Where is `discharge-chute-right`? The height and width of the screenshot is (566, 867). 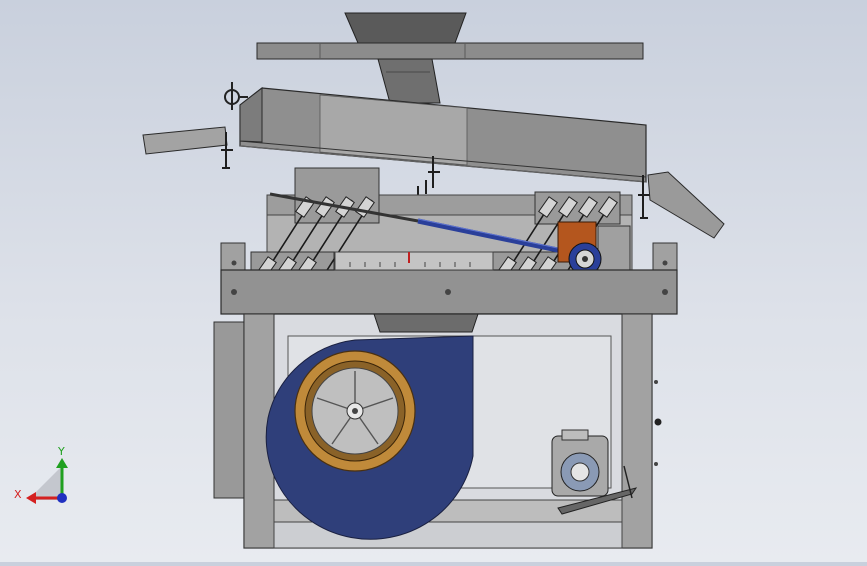 discharge-chute-right is located at coordinates (686, 205).